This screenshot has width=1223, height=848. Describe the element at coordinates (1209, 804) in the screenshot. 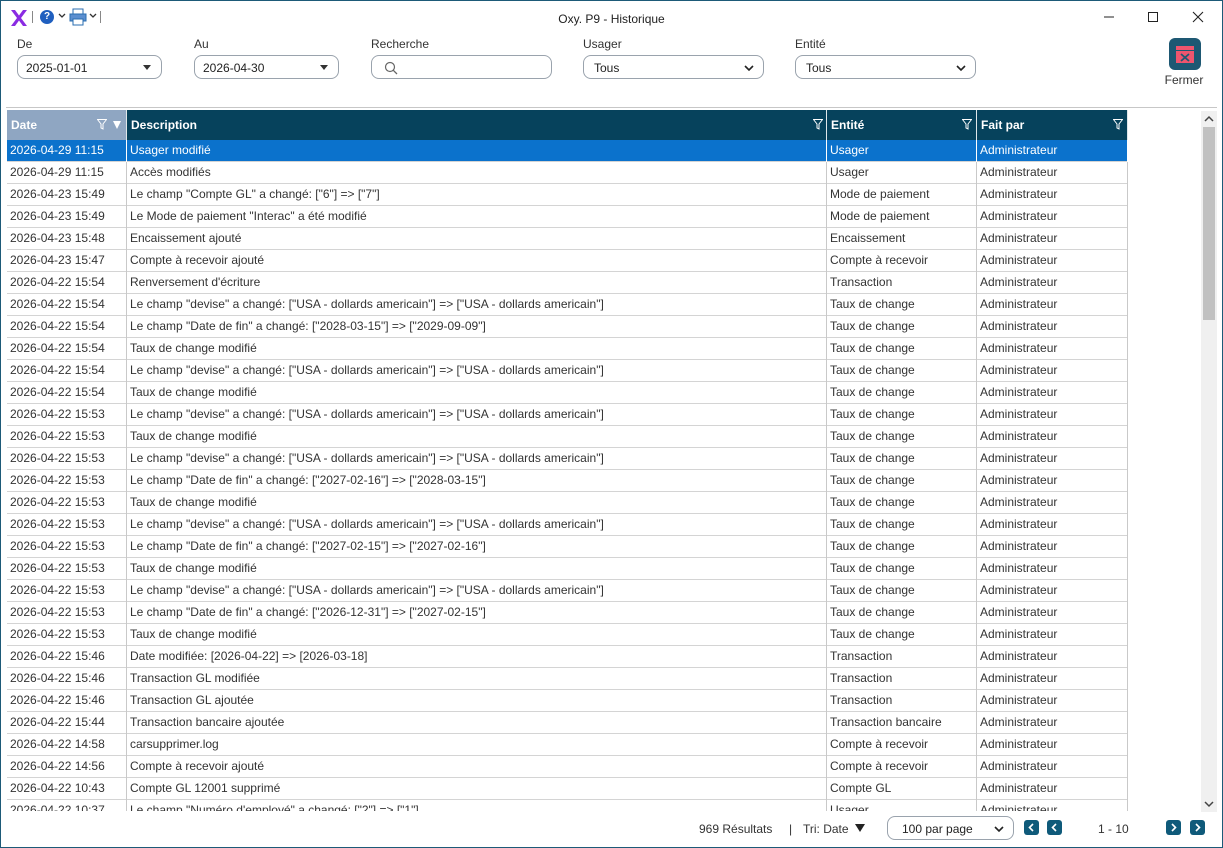

I see `scroll-down-icon` at that location.